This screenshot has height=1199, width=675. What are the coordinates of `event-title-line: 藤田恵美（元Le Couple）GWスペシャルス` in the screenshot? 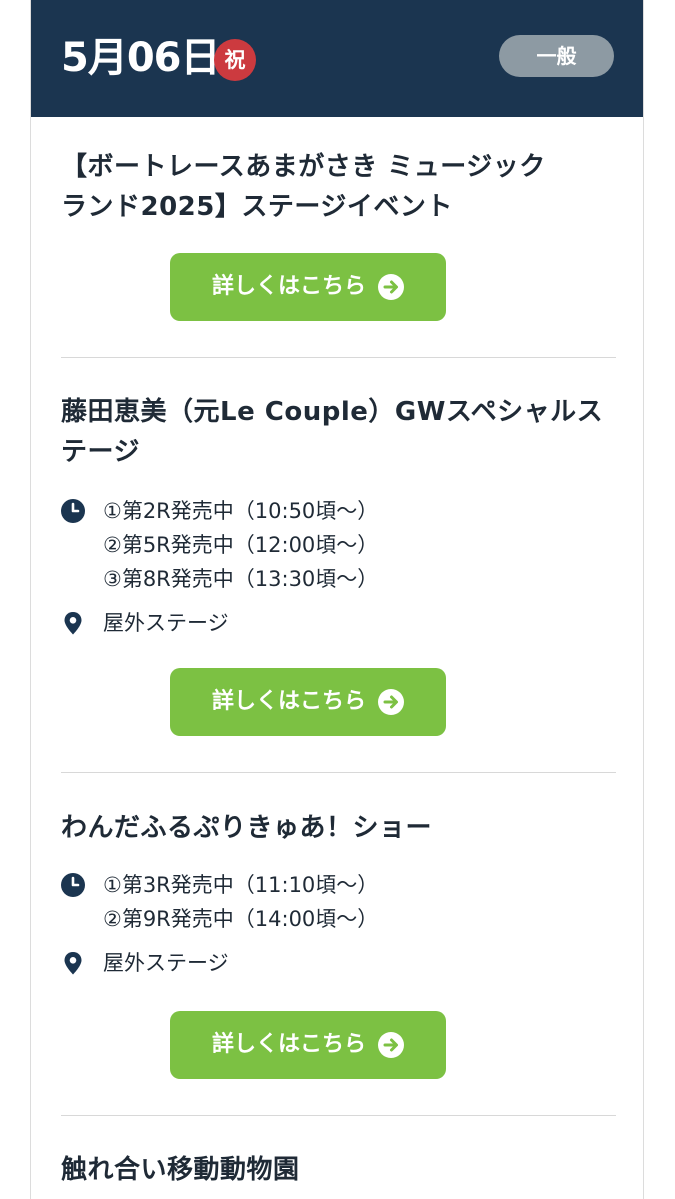 It's located at (332, 412).